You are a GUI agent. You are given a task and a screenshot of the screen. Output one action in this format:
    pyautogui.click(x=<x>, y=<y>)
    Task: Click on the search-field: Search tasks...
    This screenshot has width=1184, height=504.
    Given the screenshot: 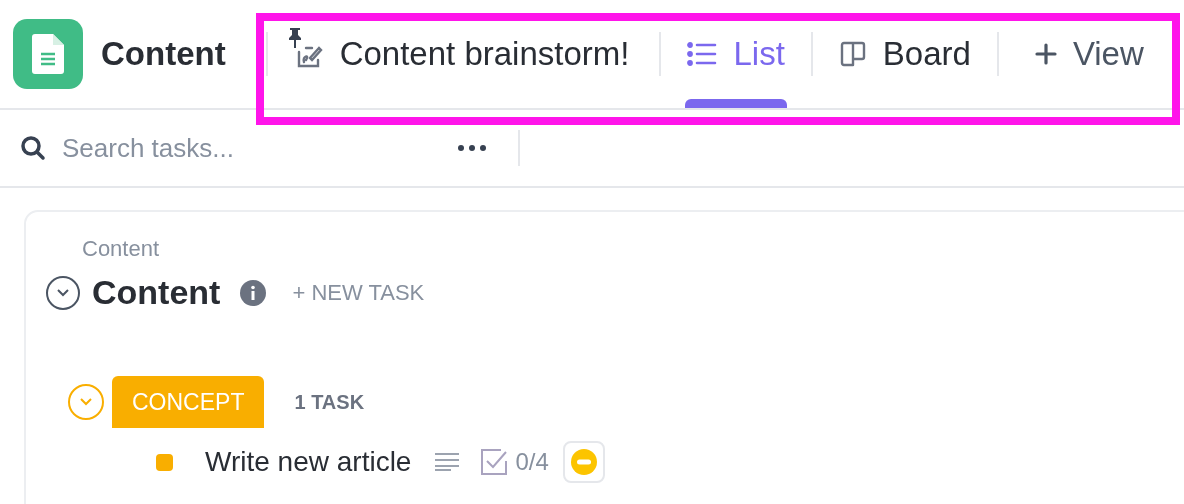 What is the action you would take?
    pyautogui.click(x=242, y=148)
    